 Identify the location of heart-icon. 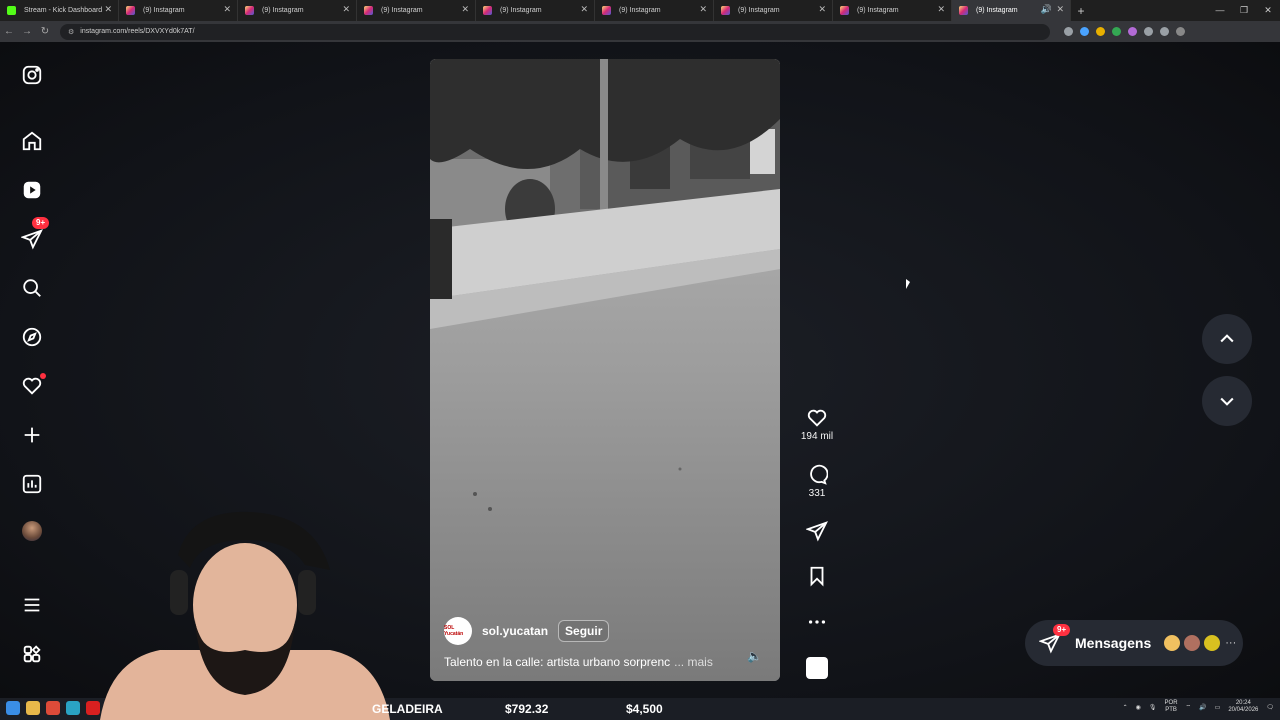
(817, 418).